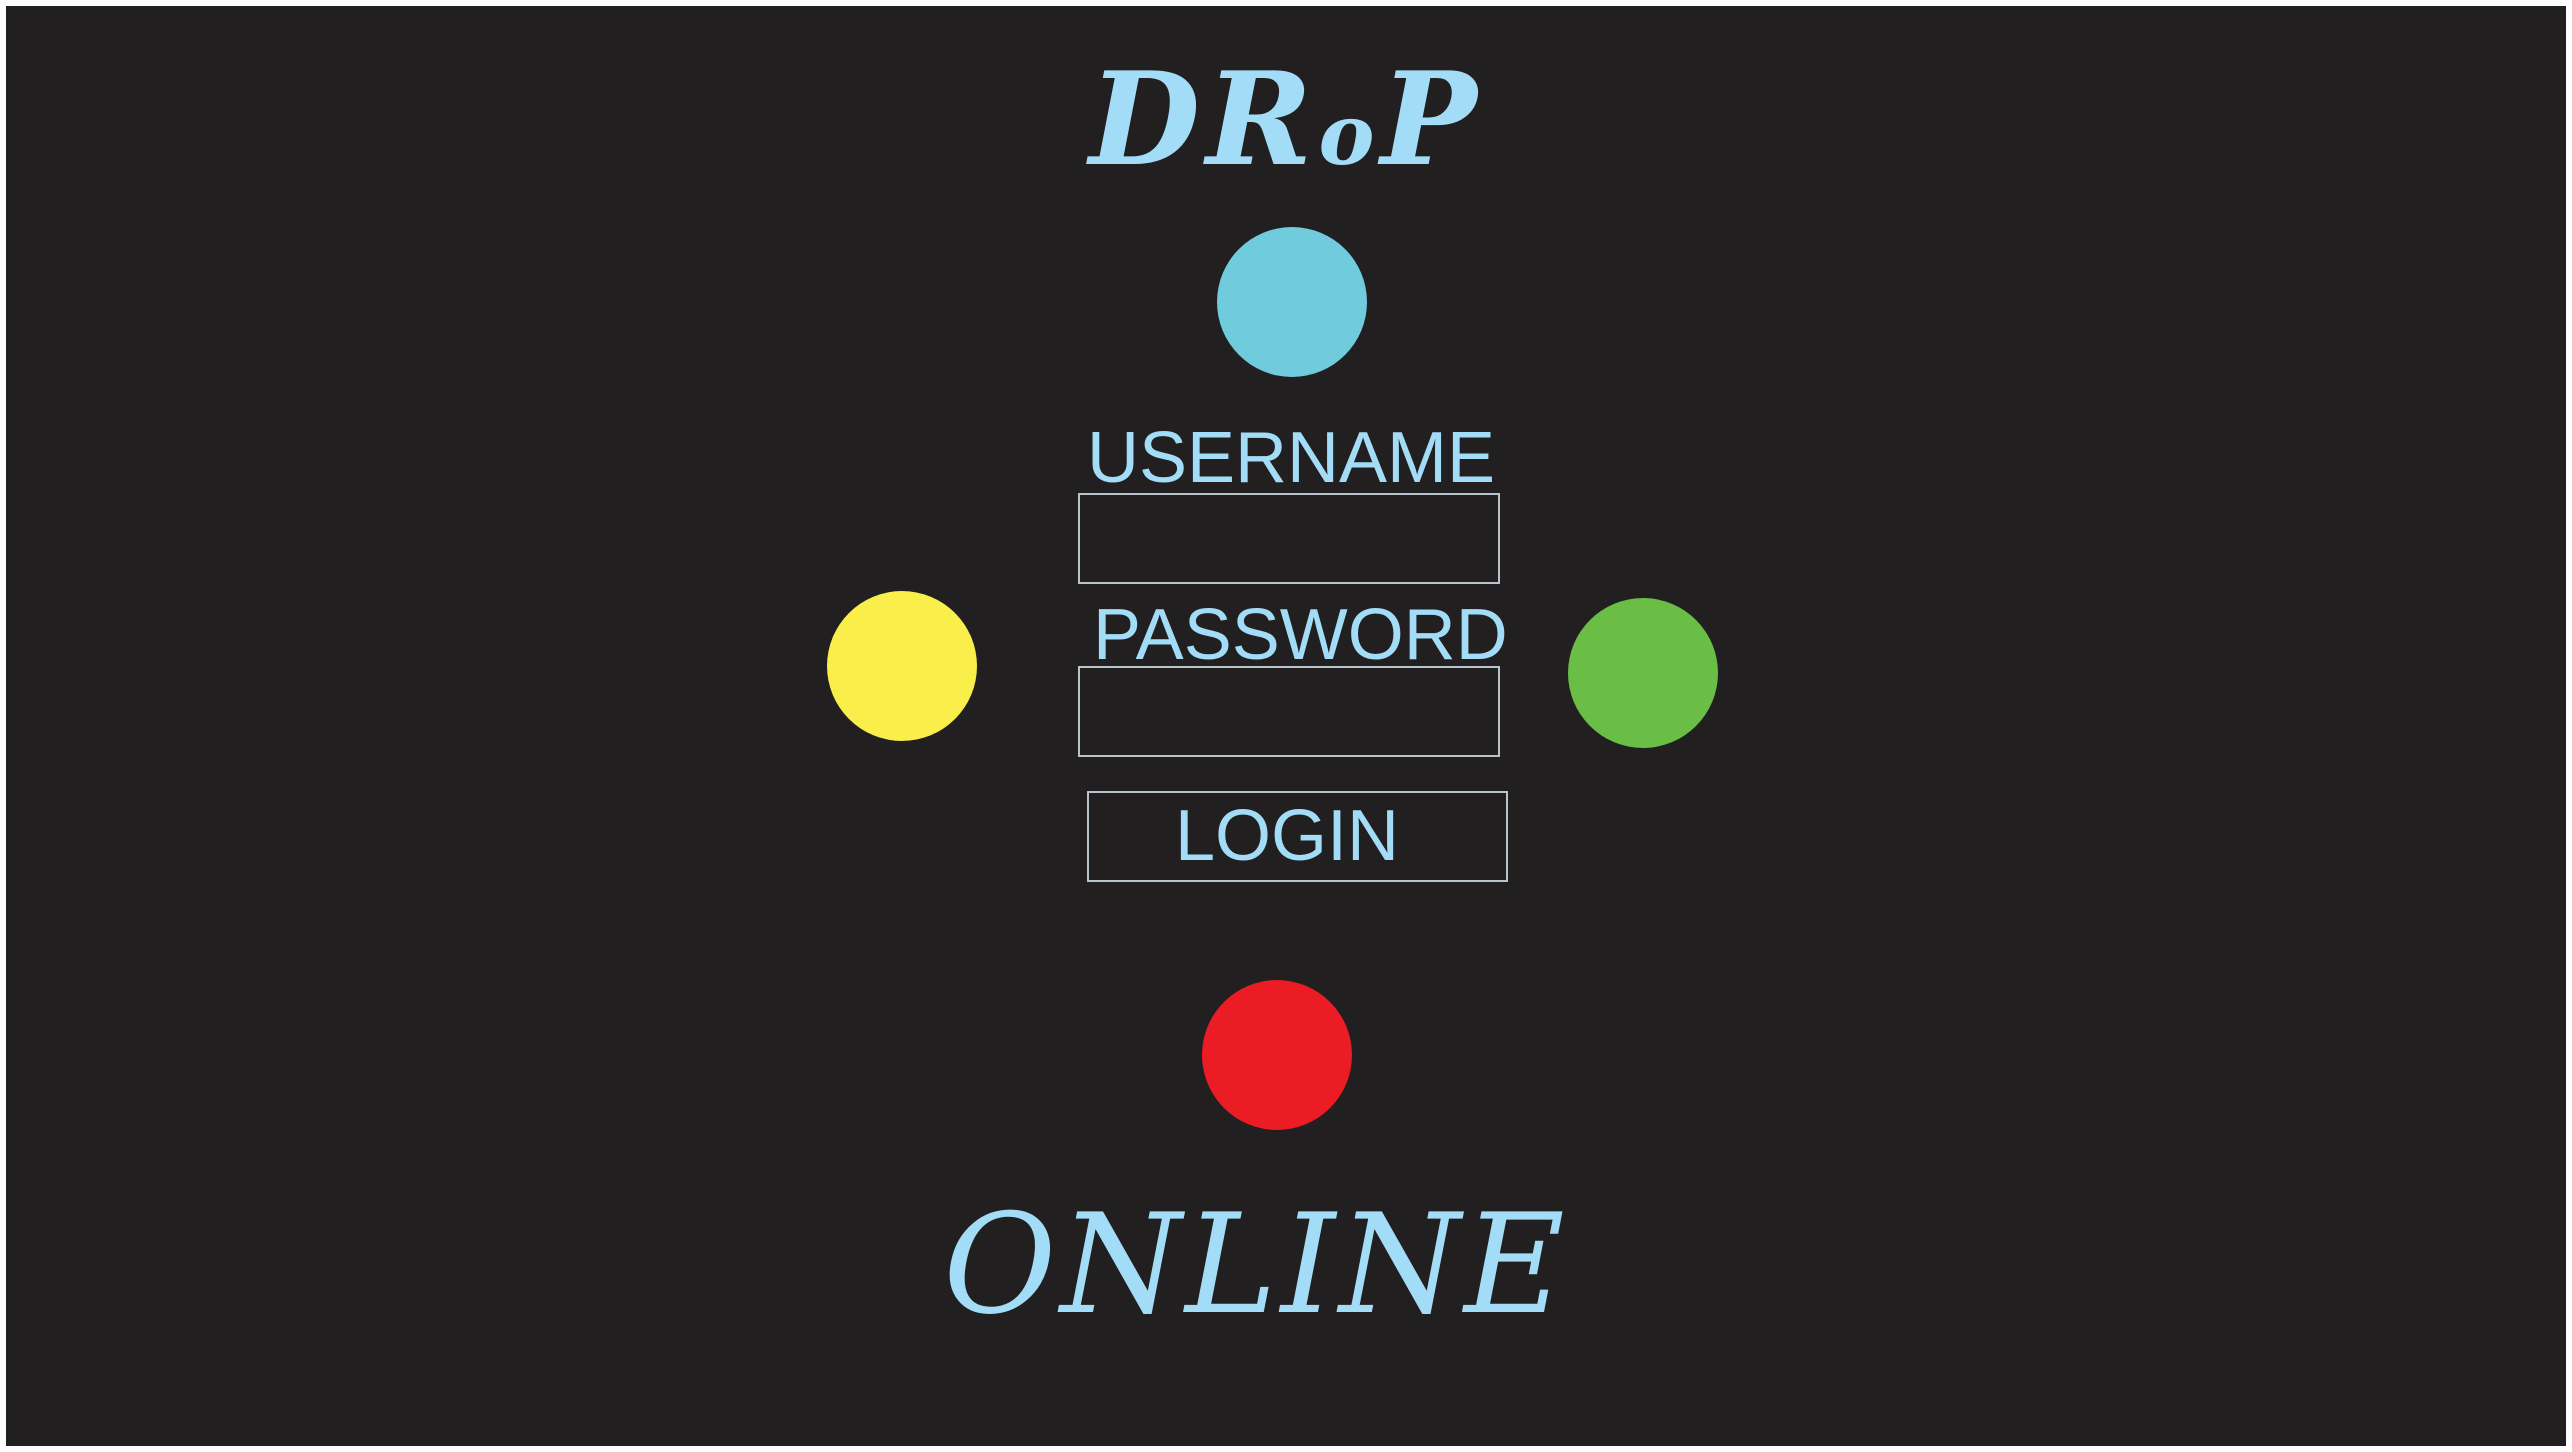 The width and height of the screenshot is (2572, 1452). I want to click on app-logo-title: DRoP, so click(1286, 120).